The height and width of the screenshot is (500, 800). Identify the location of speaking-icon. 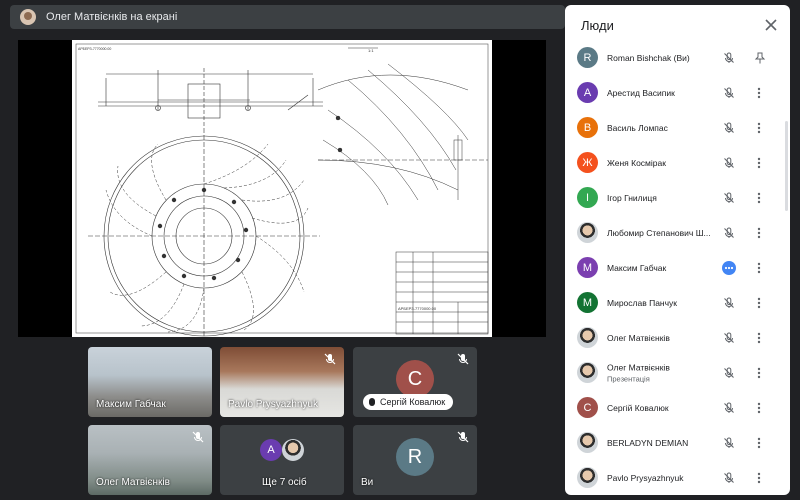
(372, 402).